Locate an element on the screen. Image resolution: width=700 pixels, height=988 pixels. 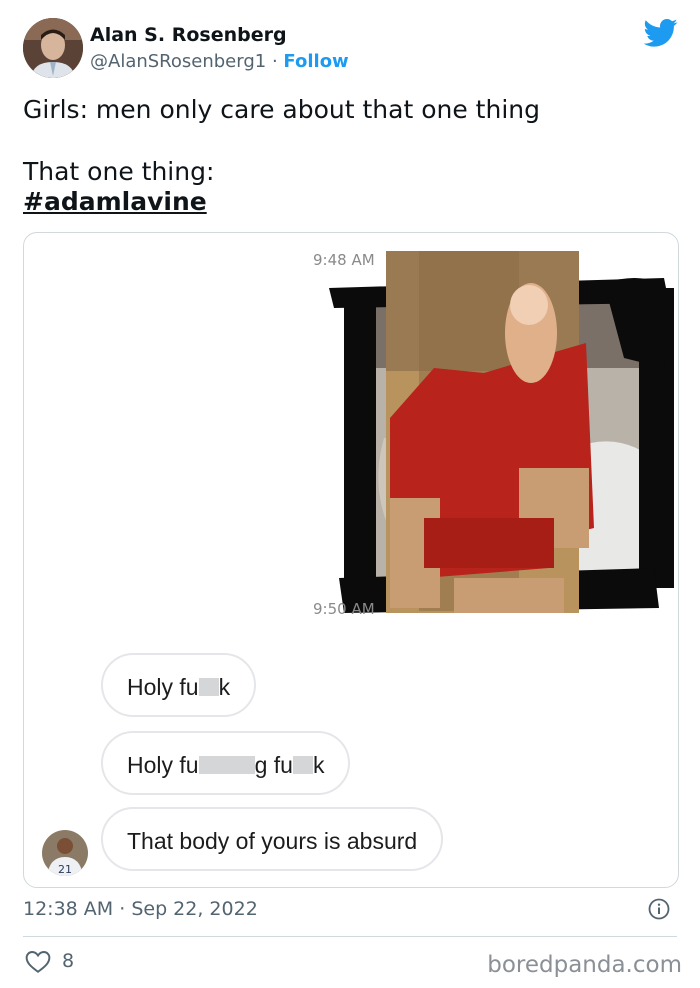
tweet-text-line-2: That one thing: is located at coordinates (119, 171).